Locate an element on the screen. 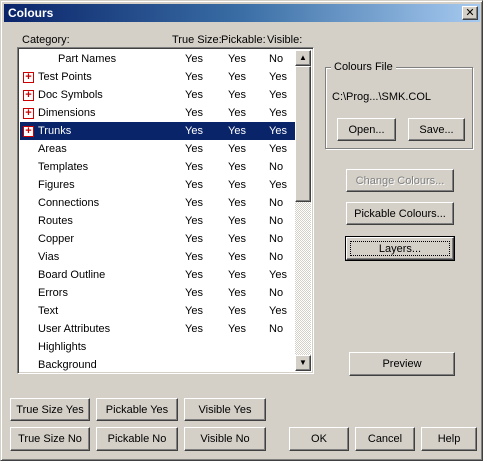  list-item: Board Outline Yes Yes Yes is located at coordinates (159, 275).